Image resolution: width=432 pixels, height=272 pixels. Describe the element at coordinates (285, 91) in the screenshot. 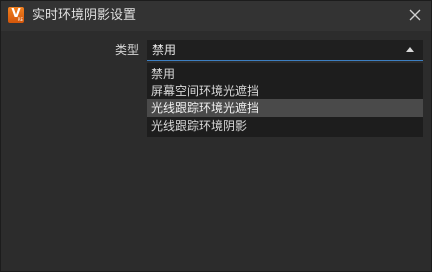

I see `option-screen-space-ao: 屏幕空间环境光遮挡` at that location.